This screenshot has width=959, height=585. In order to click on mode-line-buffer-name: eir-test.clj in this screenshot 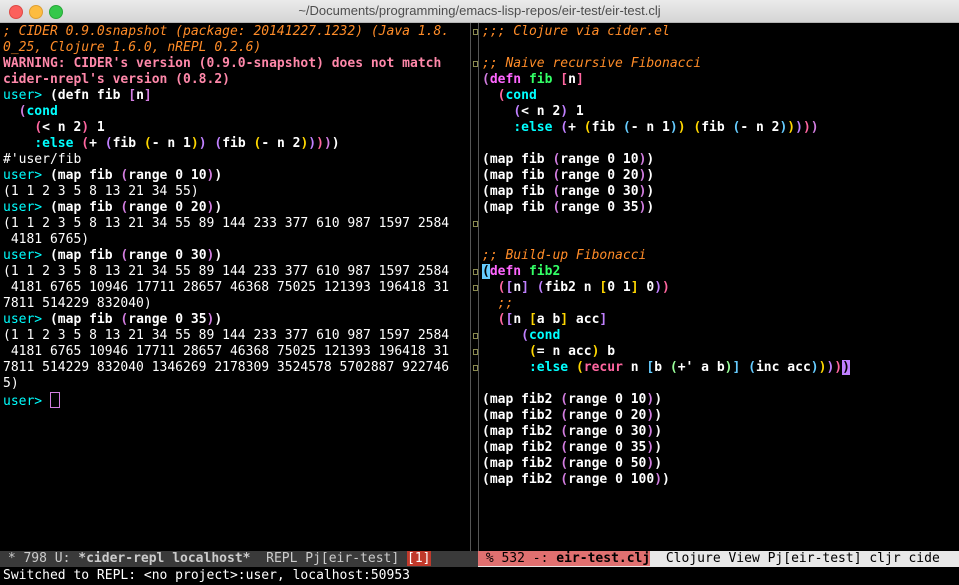, I will do `click(603, 558)`.